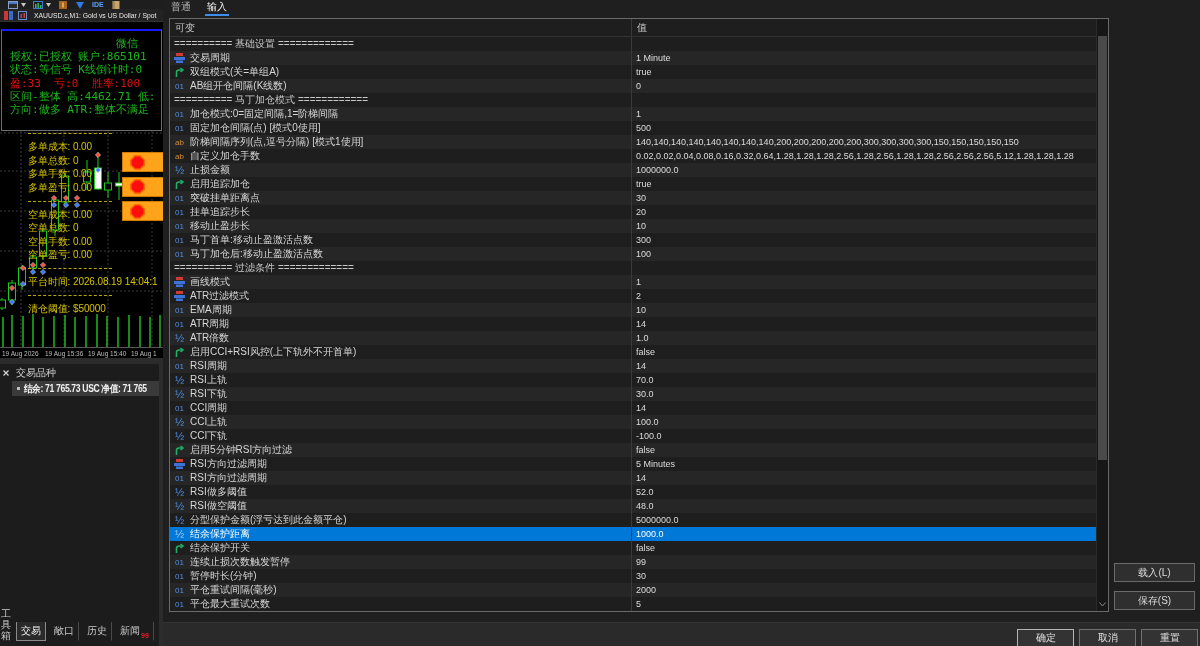  I want to click on parameter-value: 2000, so click(646, 590).